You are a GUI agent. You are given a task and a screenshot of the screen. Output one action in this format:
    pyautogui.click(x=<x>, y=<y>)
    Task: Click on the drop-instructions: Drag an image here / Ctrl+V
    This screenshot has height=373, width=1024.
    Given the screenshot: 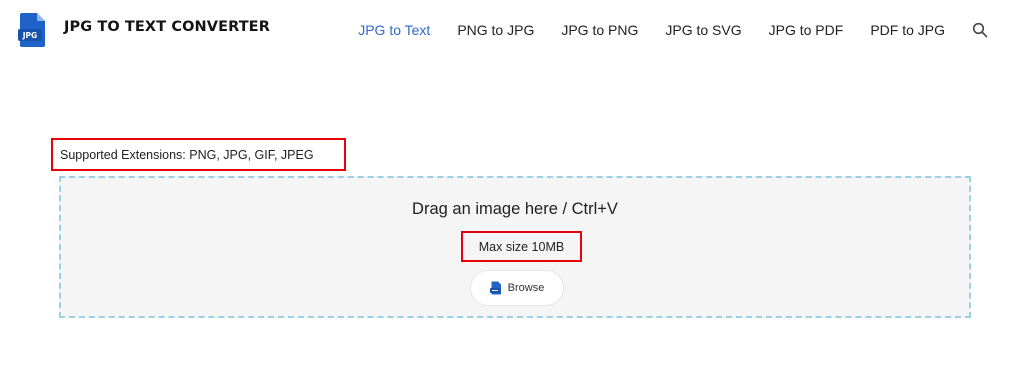 What is the action you would take?
    pyautogui.click(x=515, y=209)
    